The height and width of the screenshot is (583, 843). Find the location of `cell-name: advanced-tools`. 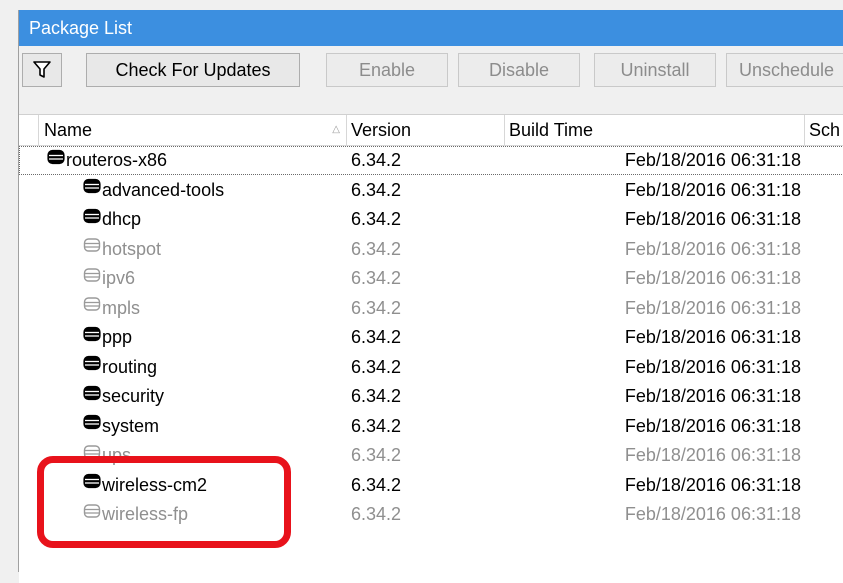

cell-name: advanced-tools is located at coordinates (215, 190).